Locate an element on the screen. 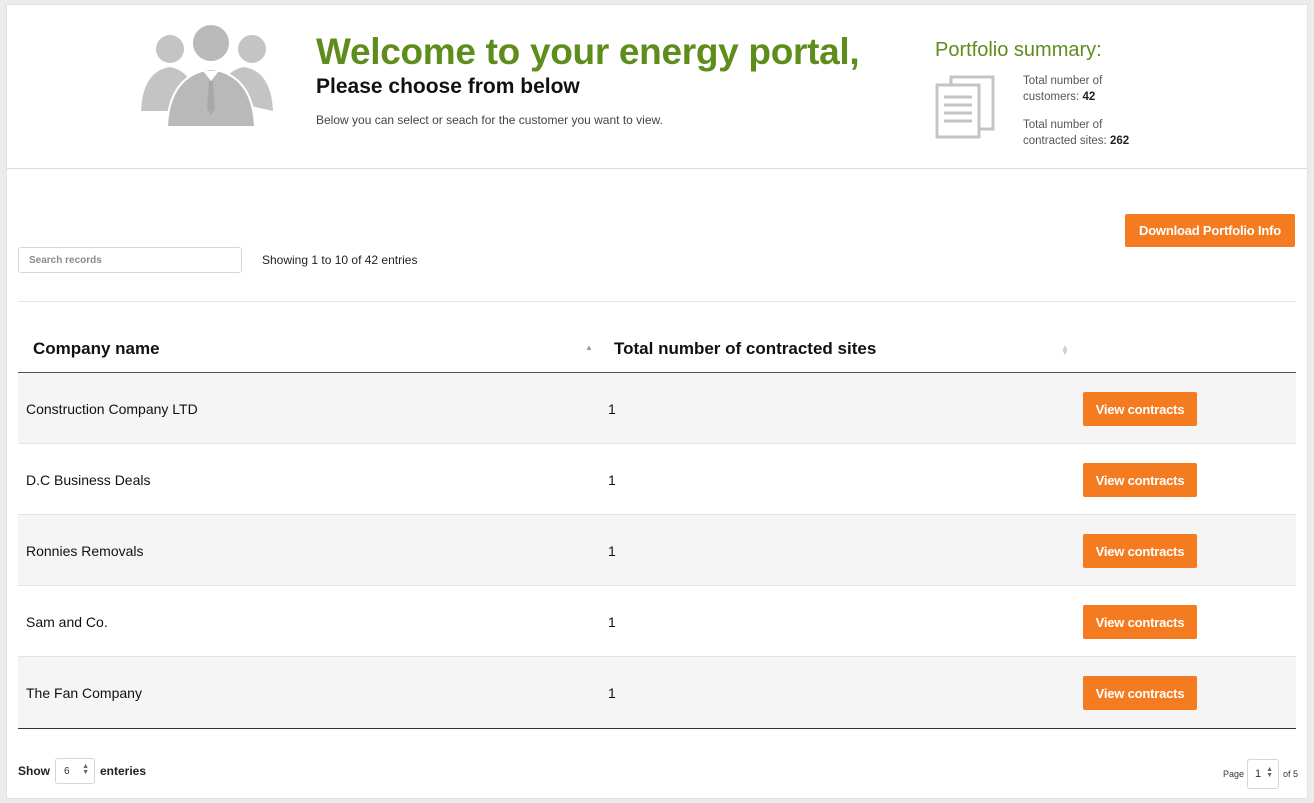 Image resolution: width=1314 pixels, height=803 pixels. stat-sites-label: Total number of contracted sites: is located at coordinates (1065, 133).